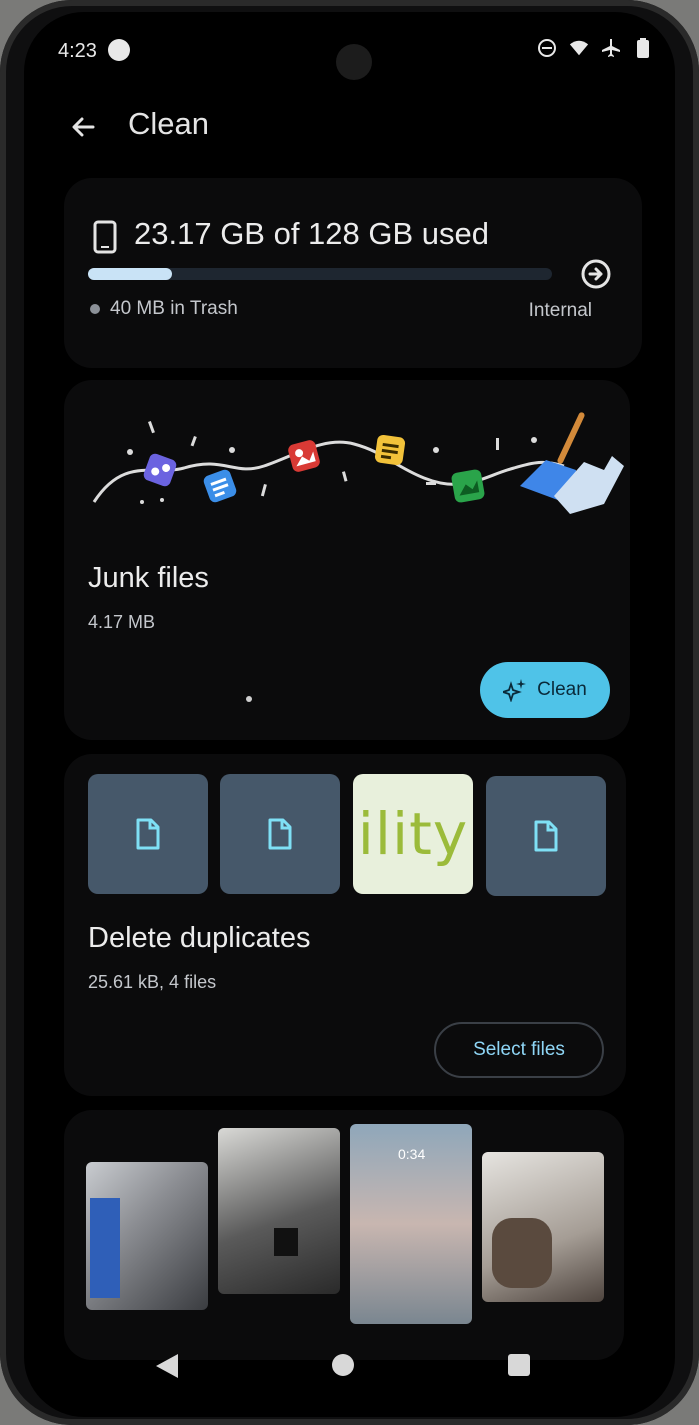  I want to click on photo-2-detail, so click(286, 1242).